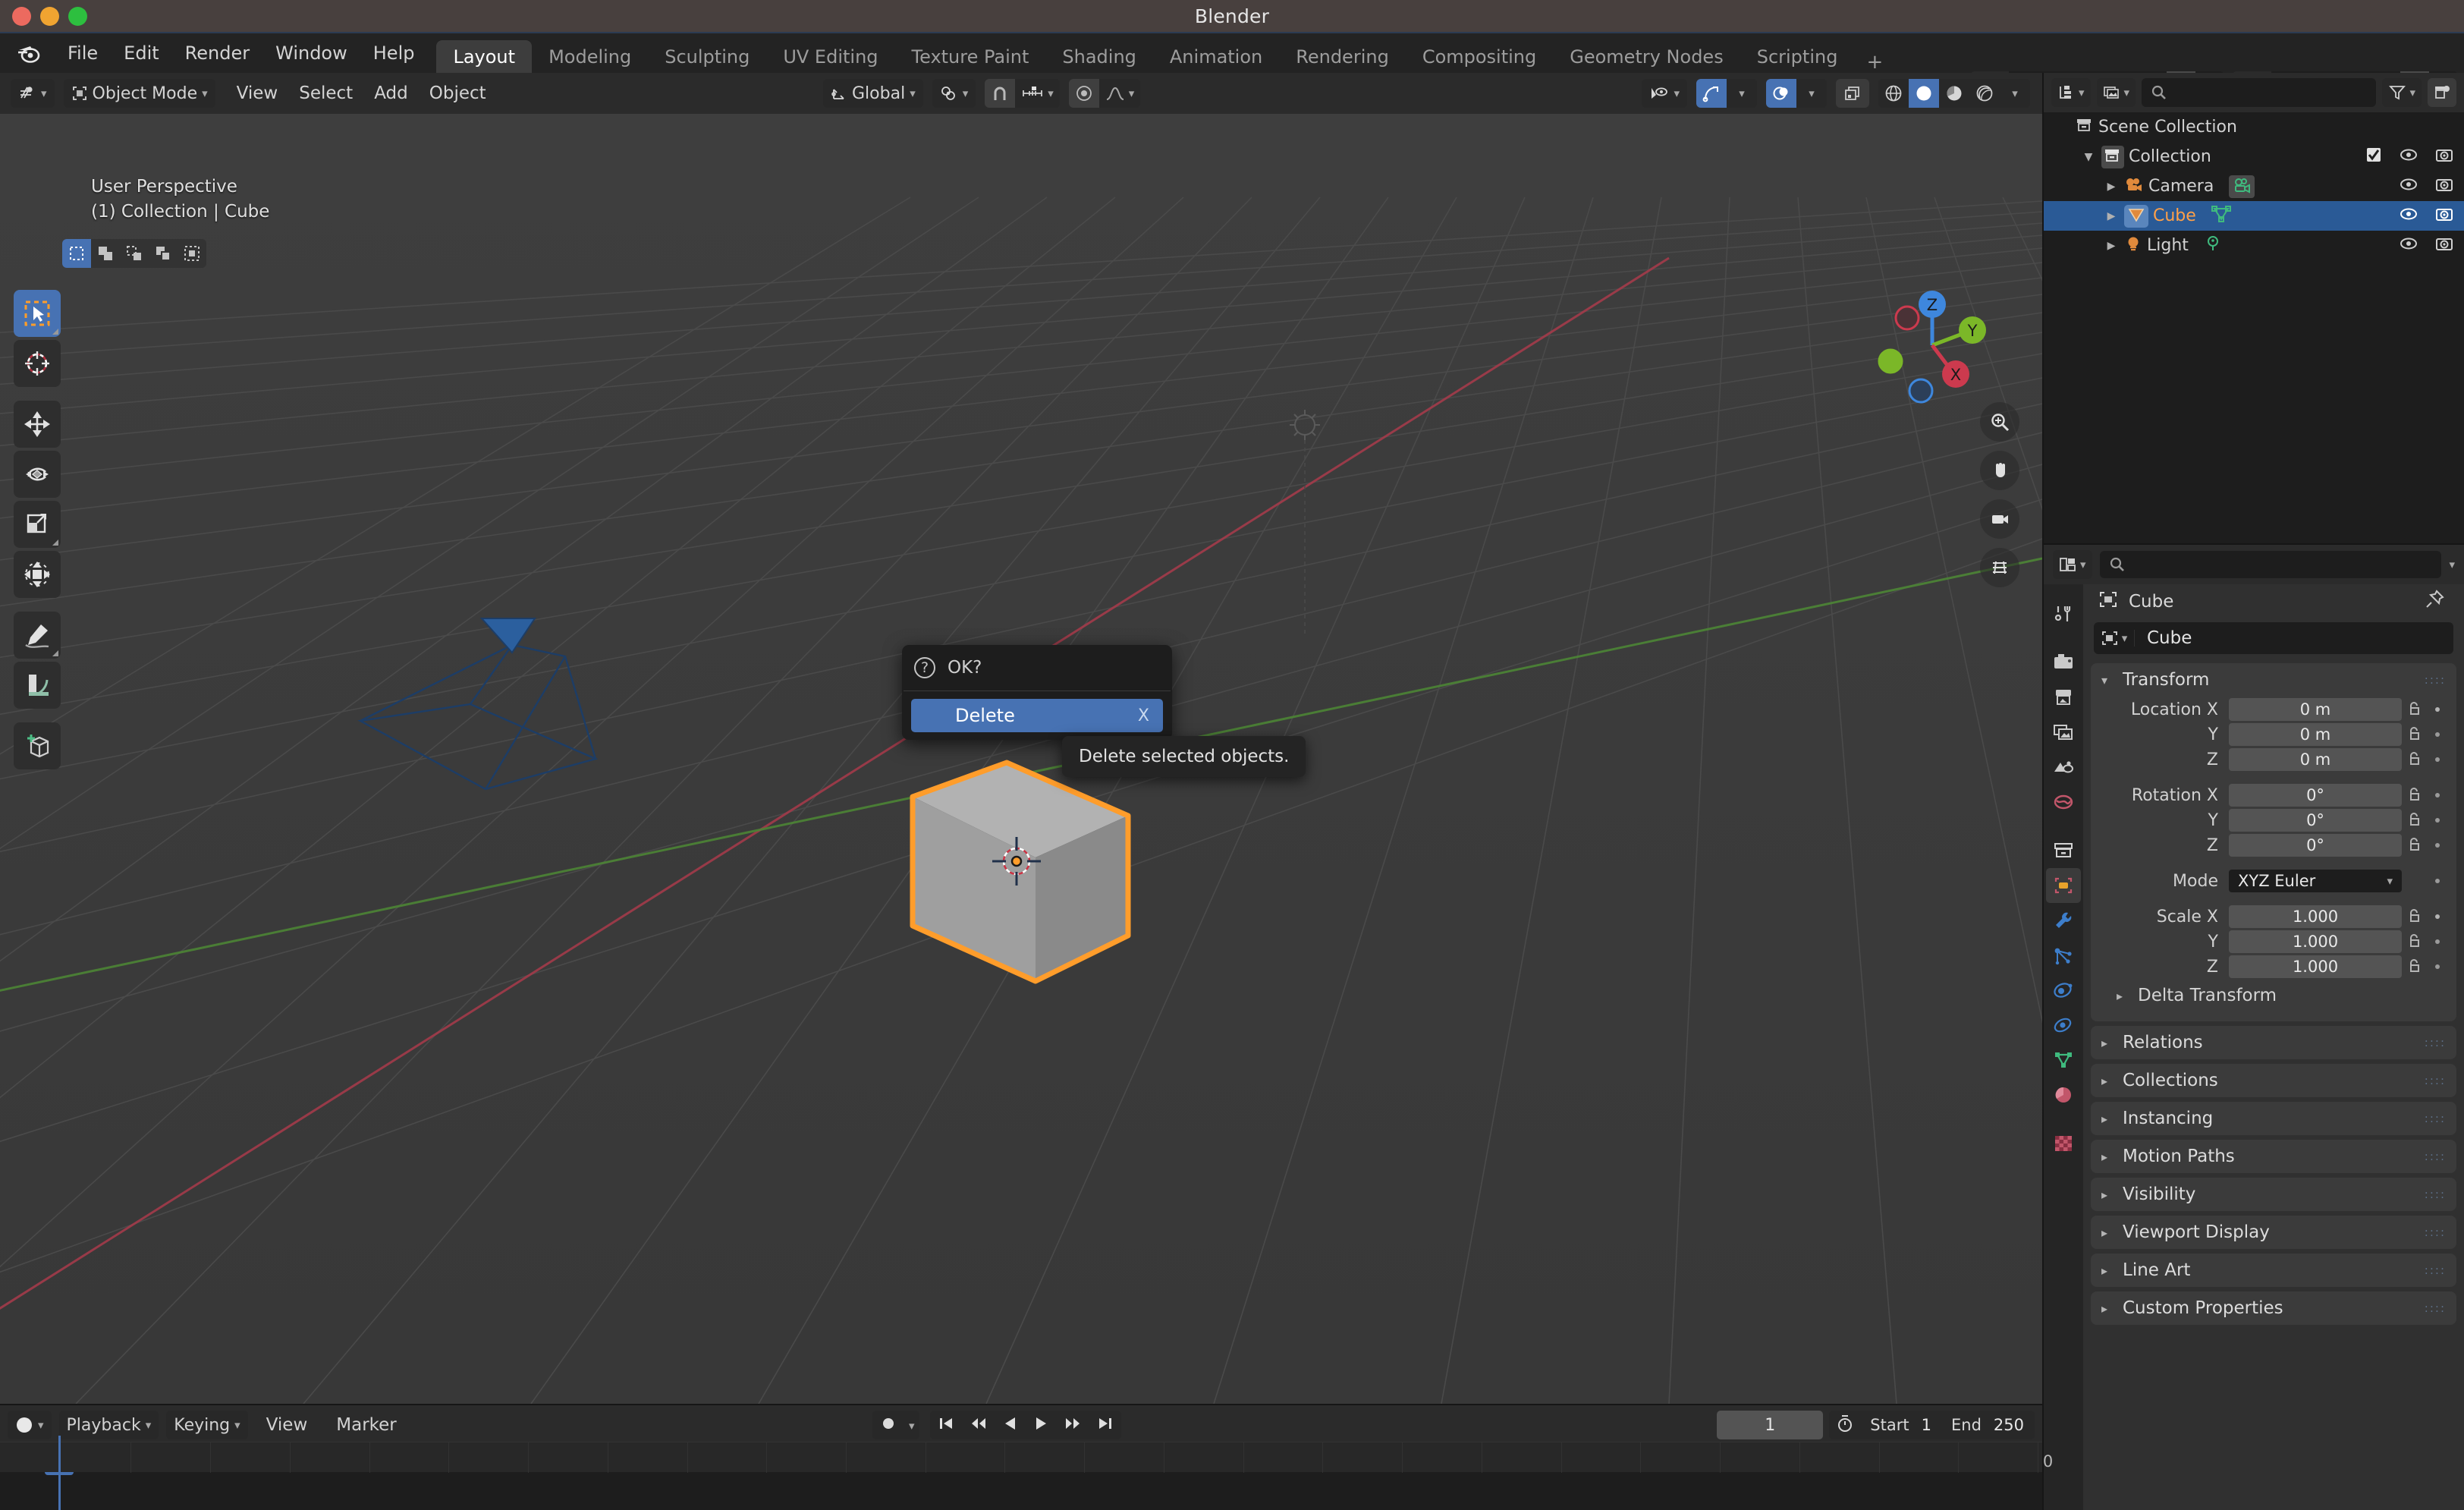 This screenshot has height=1510, width=2464. Describe the element at coordinates (458, 93) in the screenshot. I see `menu-object: Object` at that location.